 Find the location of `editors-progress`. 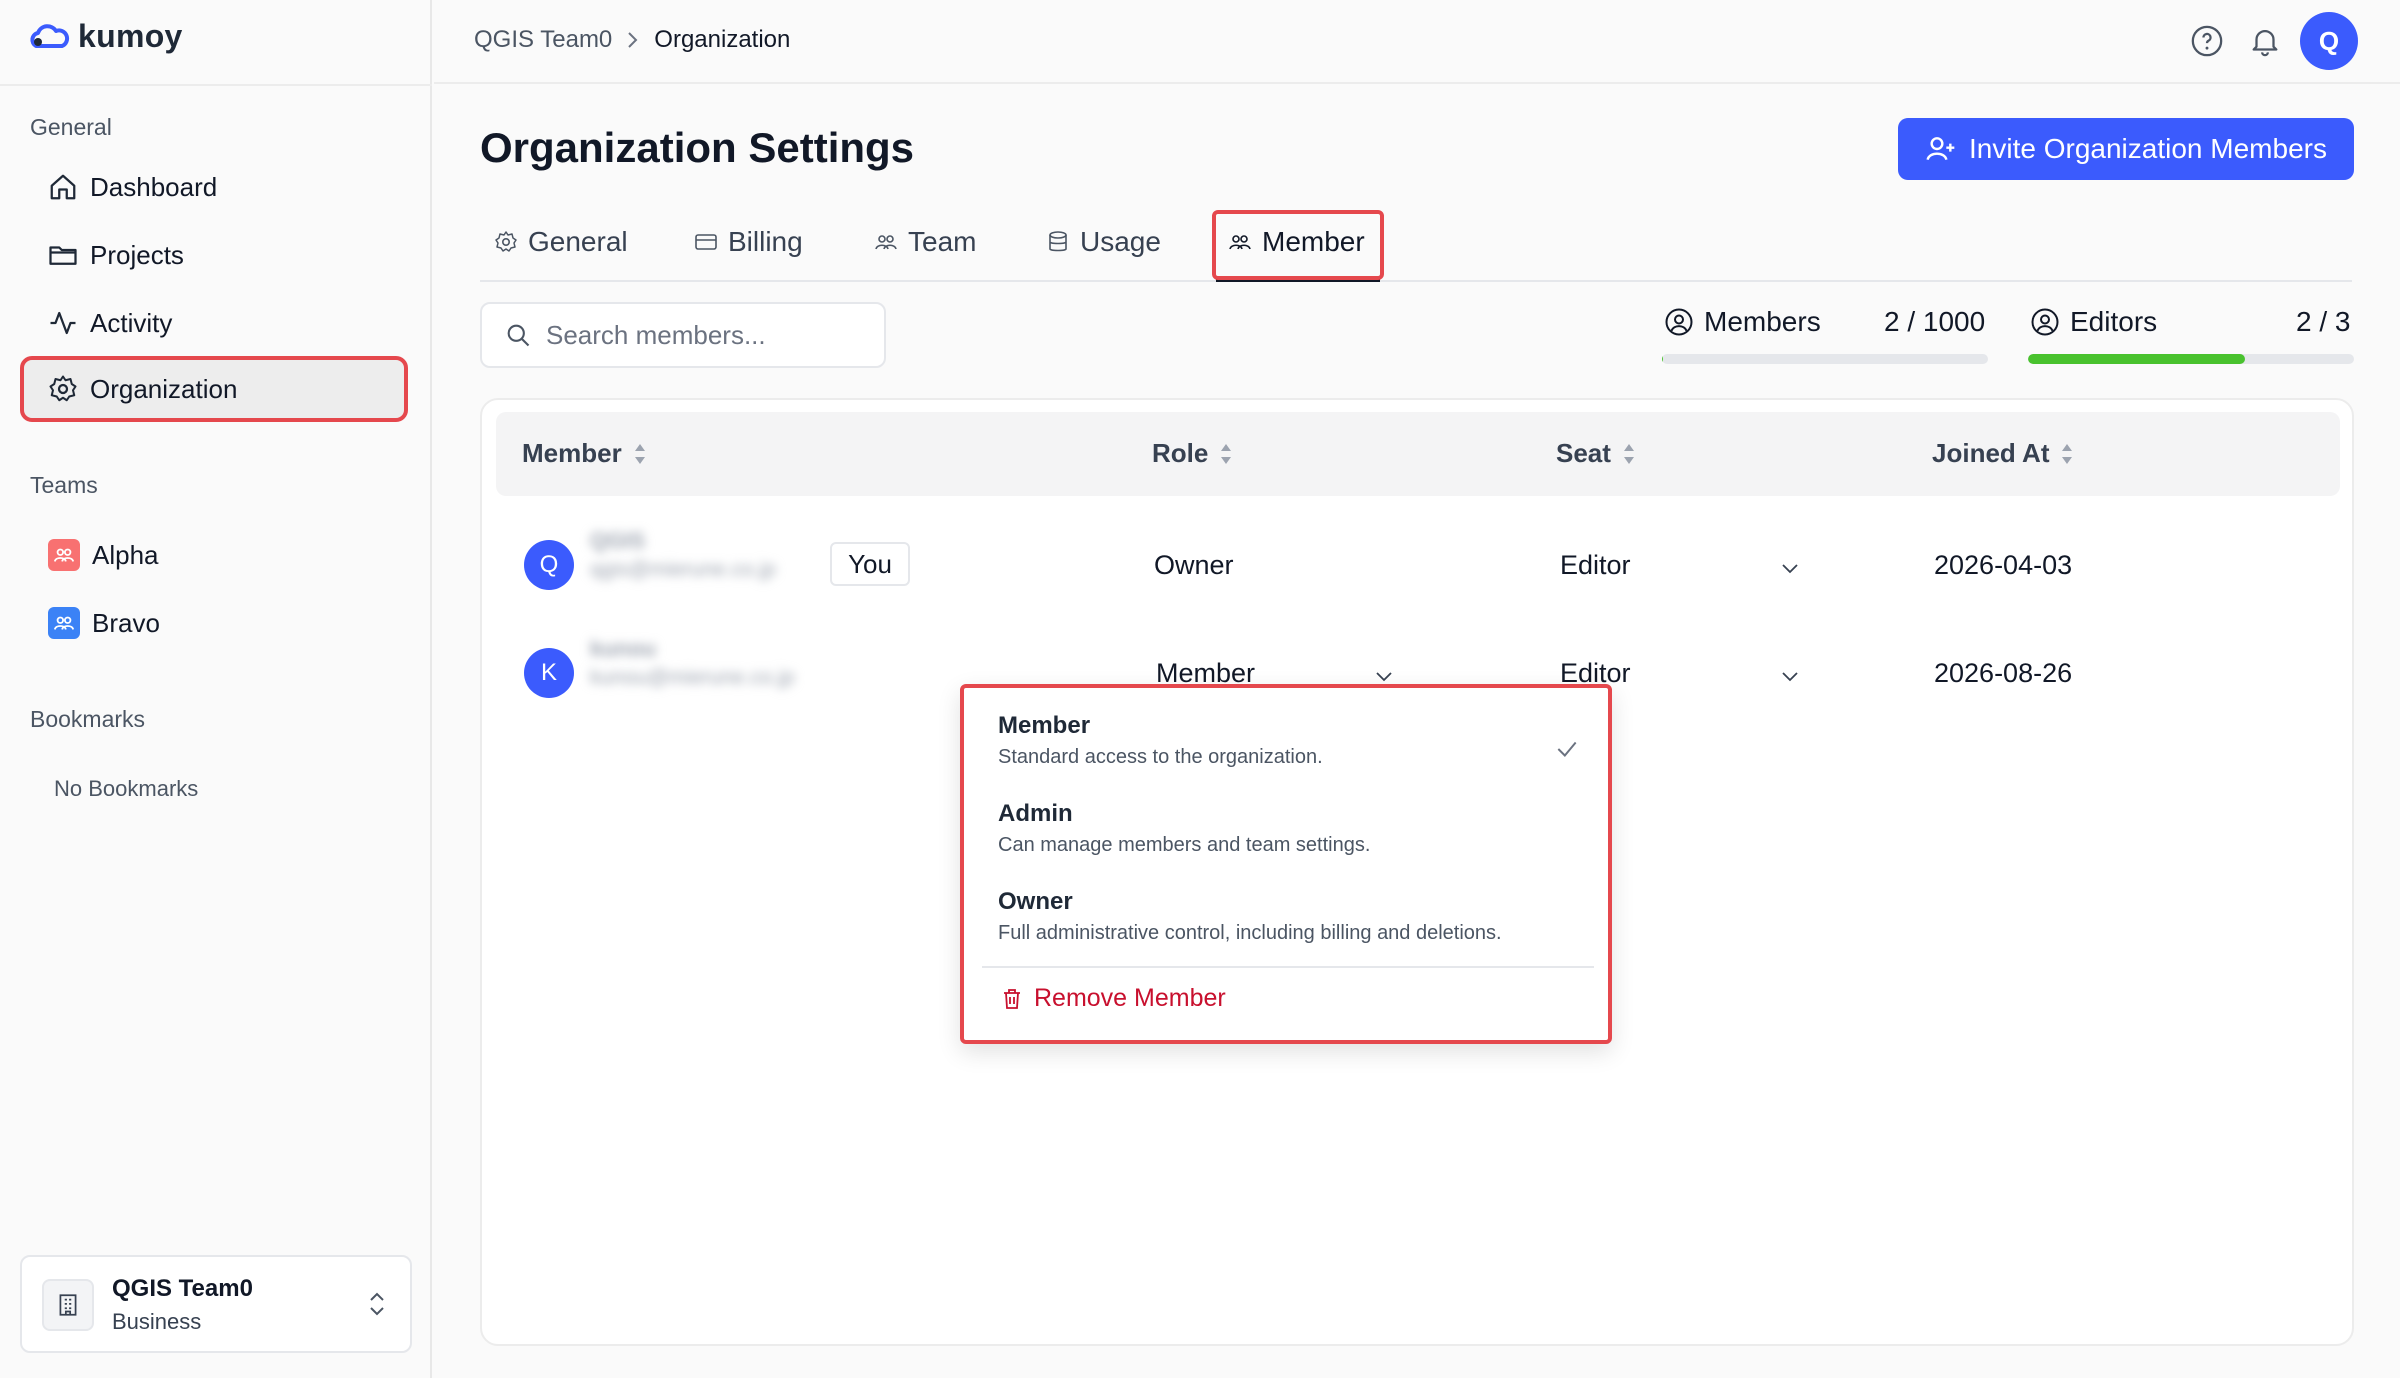

editors-progress is located at coordinates (2191, 359).